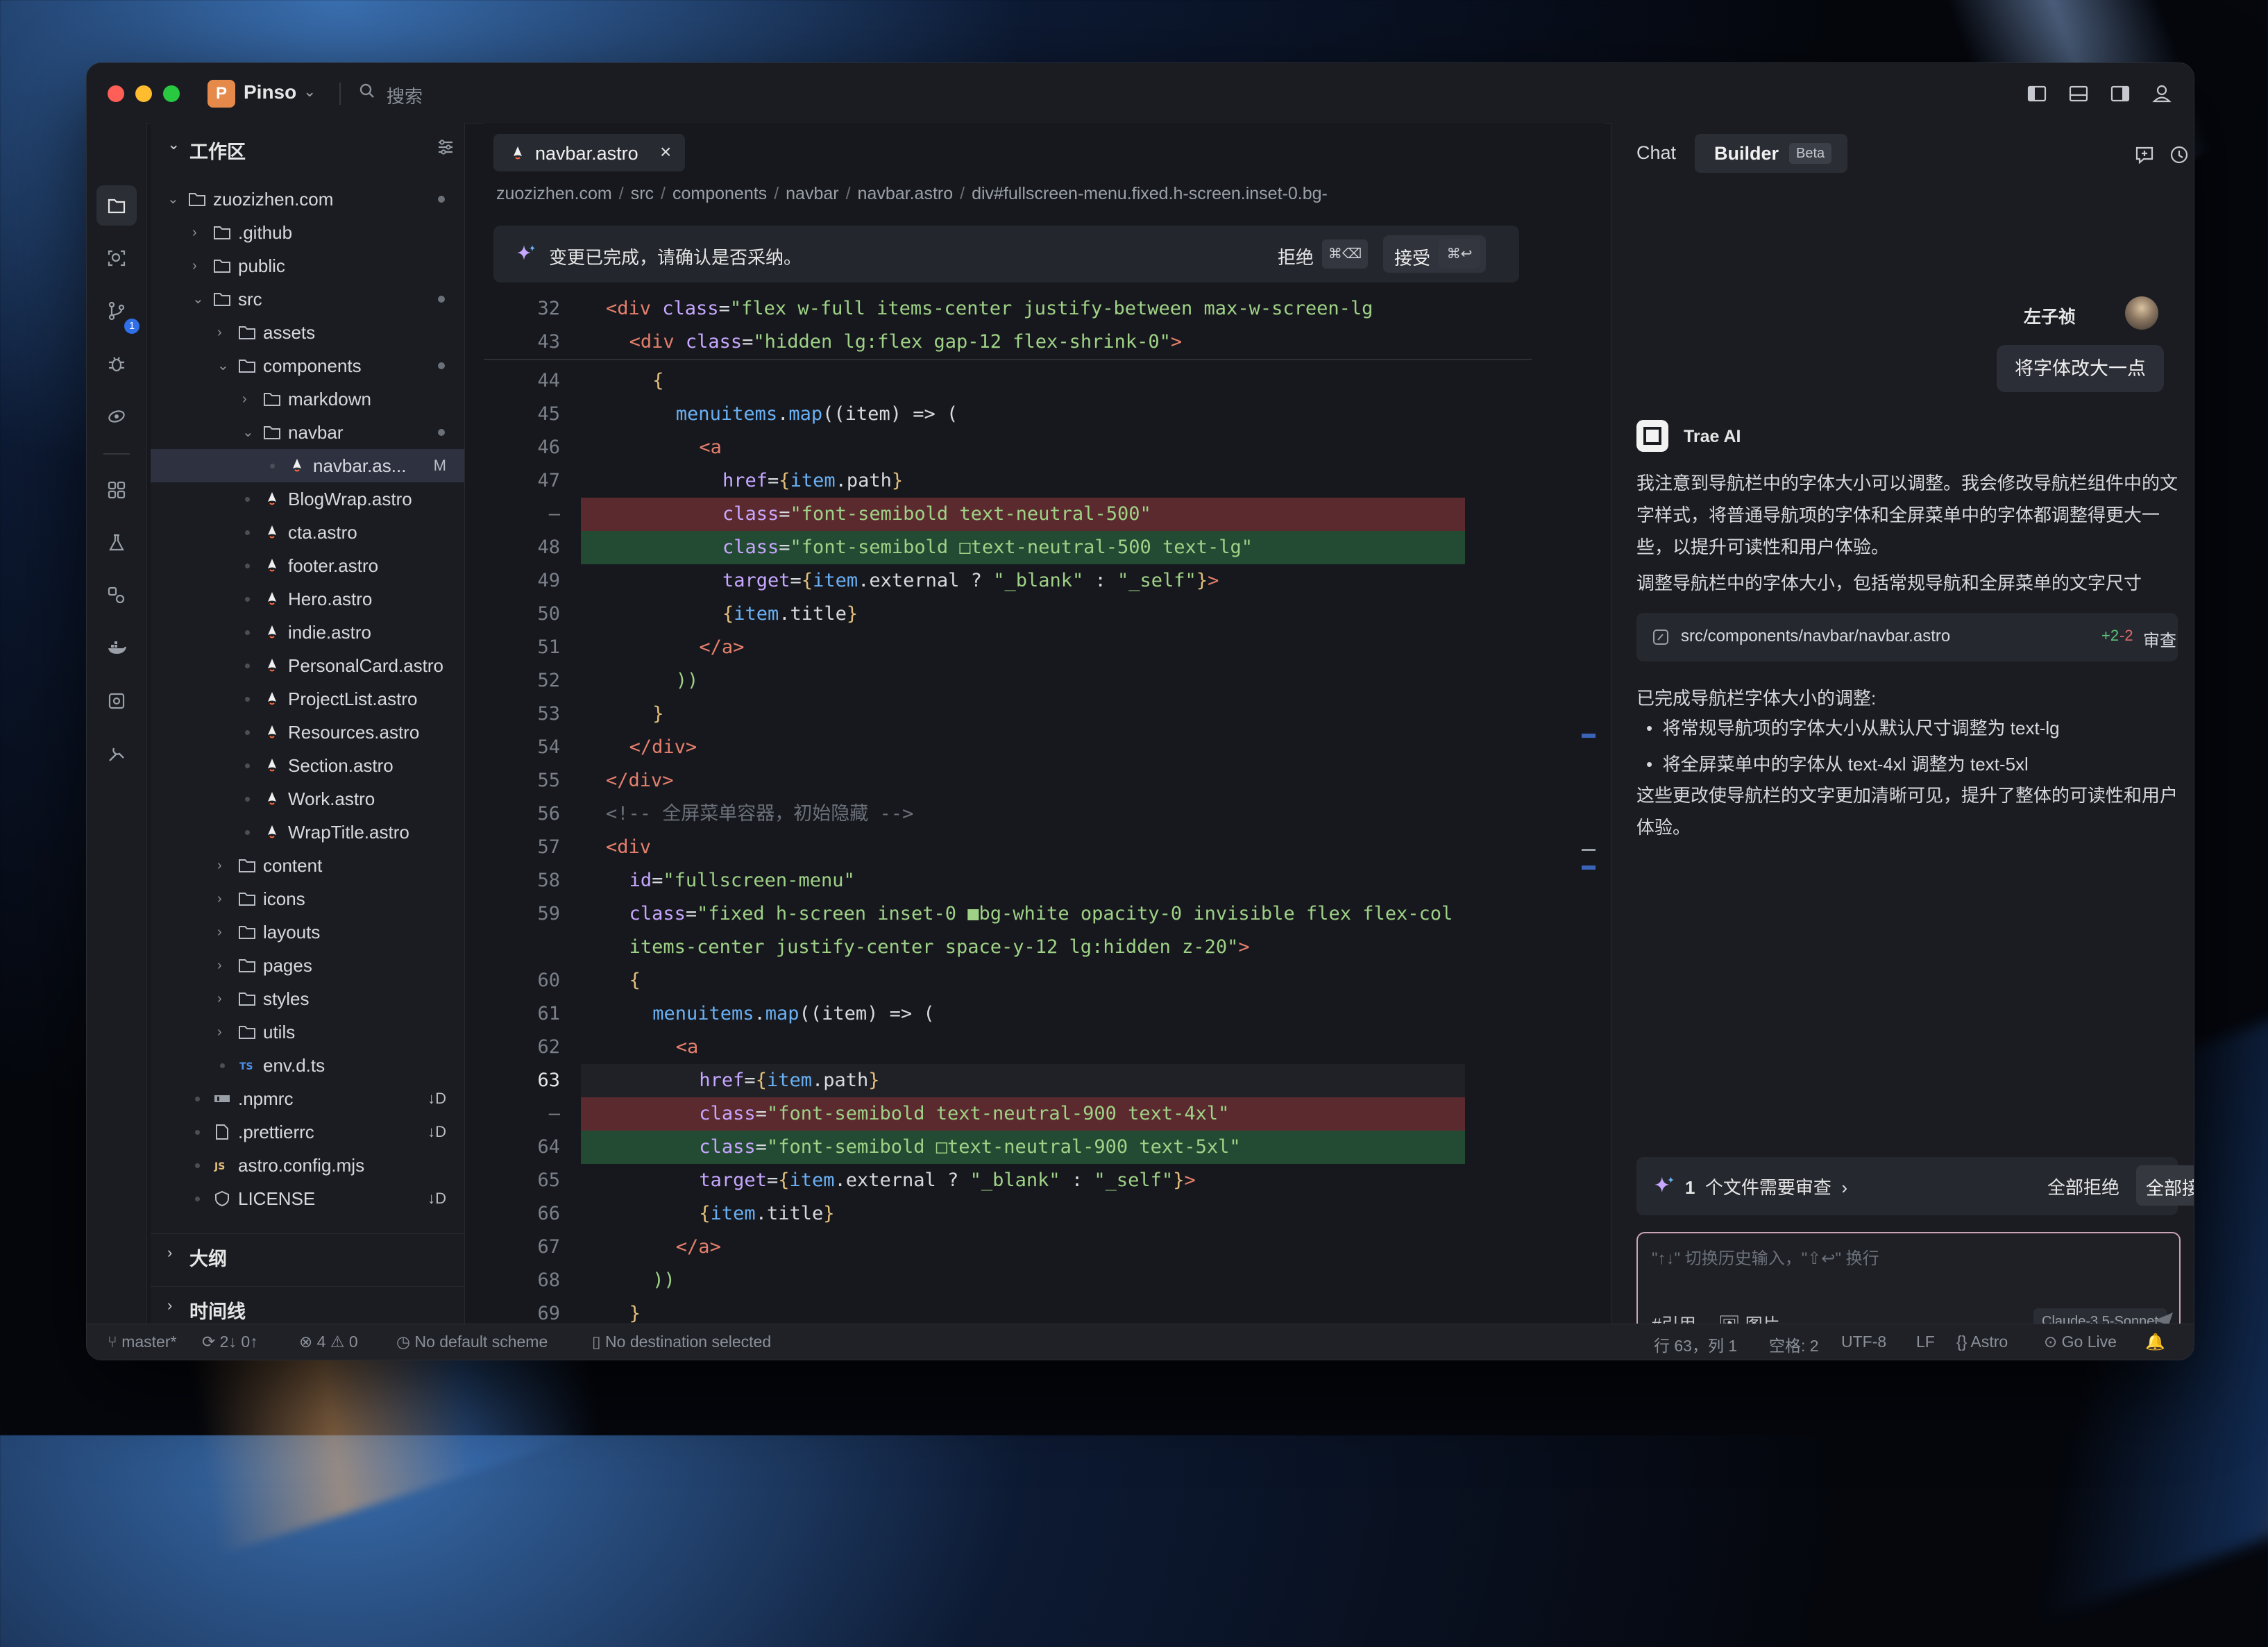 The width and height of the screenshot is (2268, 1647). I want to click on tab-chat: Chat, so click(1656, 153).